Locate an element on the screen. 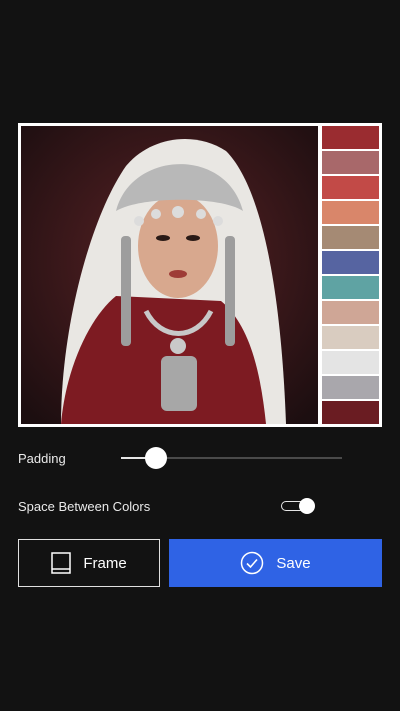  save-button: Save is located at coordinates (275, 563).